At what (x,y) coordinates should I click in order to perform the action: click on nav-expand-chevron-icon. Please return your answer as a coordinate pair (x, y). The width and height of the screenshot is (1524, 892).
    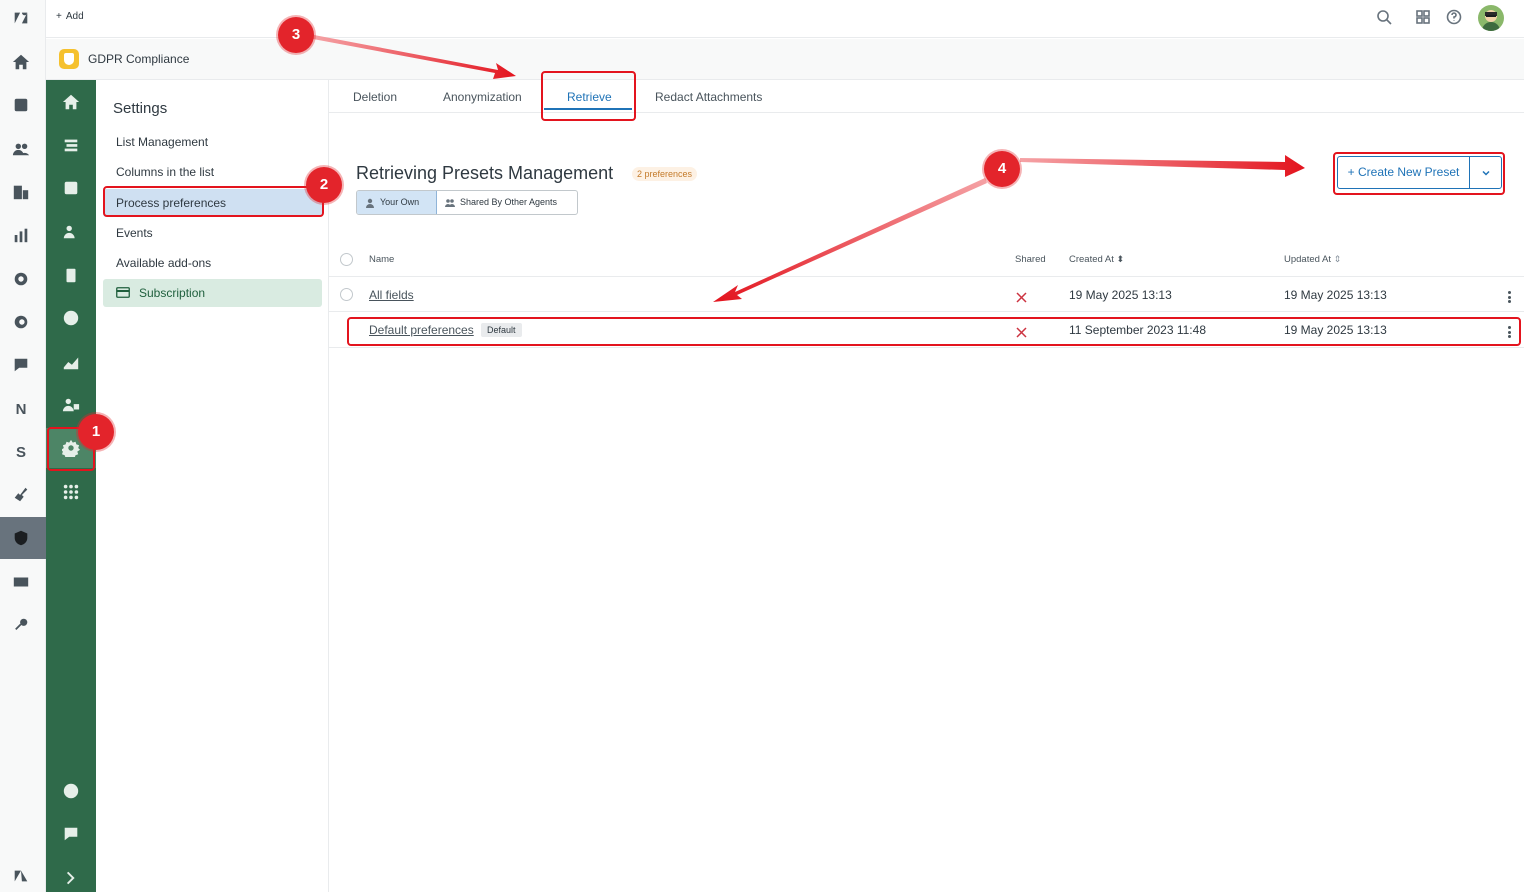
    Looking at the image, I should click on (71, 878).